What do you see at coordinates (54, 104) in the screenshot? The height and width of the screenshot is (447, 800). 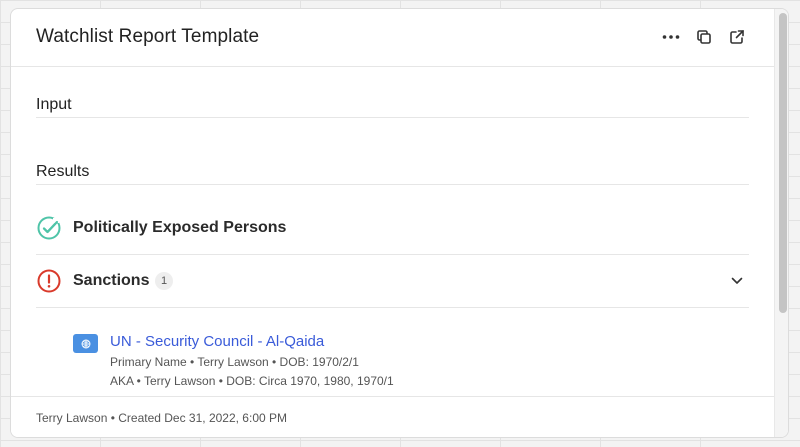 I see `input-section-label: Input` at bounding box center [54, 104].